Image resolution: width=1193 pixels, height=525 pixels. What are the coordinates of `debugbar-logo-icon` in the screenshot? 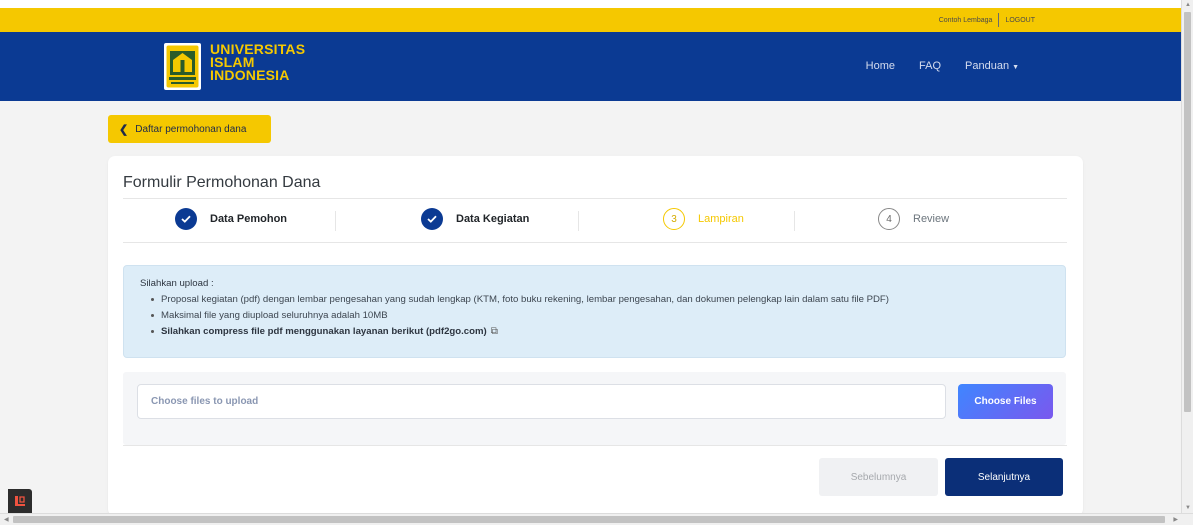 It's located at (20, 501).